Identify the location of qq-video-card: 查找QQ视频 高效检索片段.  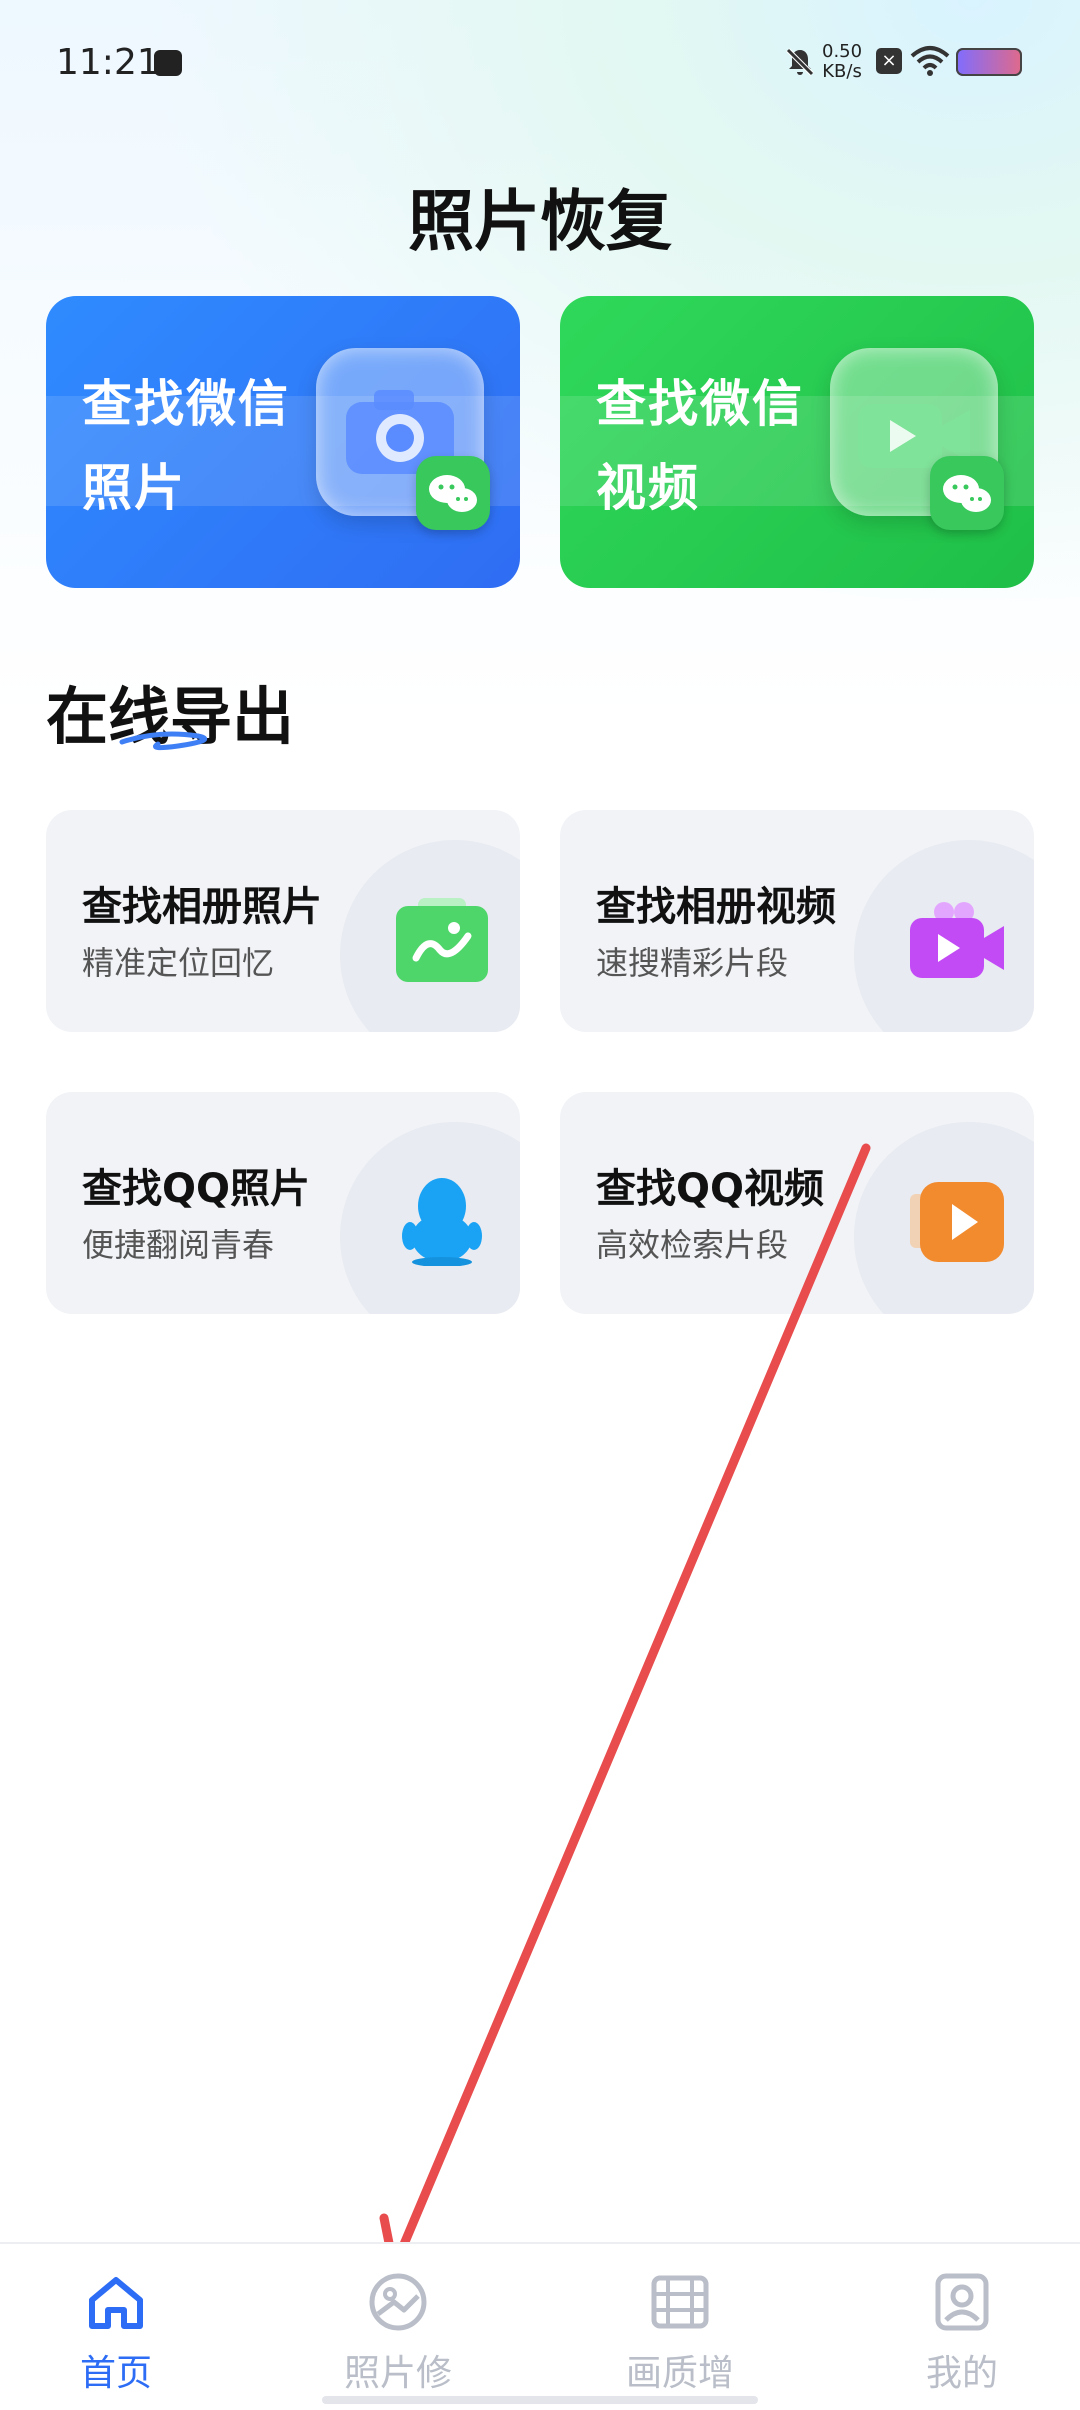
(797, 1203).